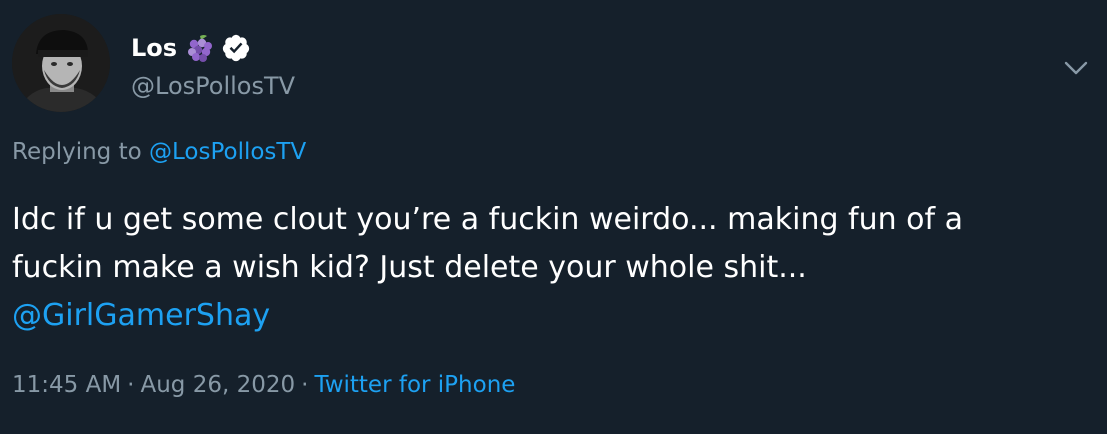 The width and height of the screenshot is (1107, 434). Describe the element at coordinates (217, 385) in the screenshot. I see `tweet-date: Aug 26, 2020` at that location.